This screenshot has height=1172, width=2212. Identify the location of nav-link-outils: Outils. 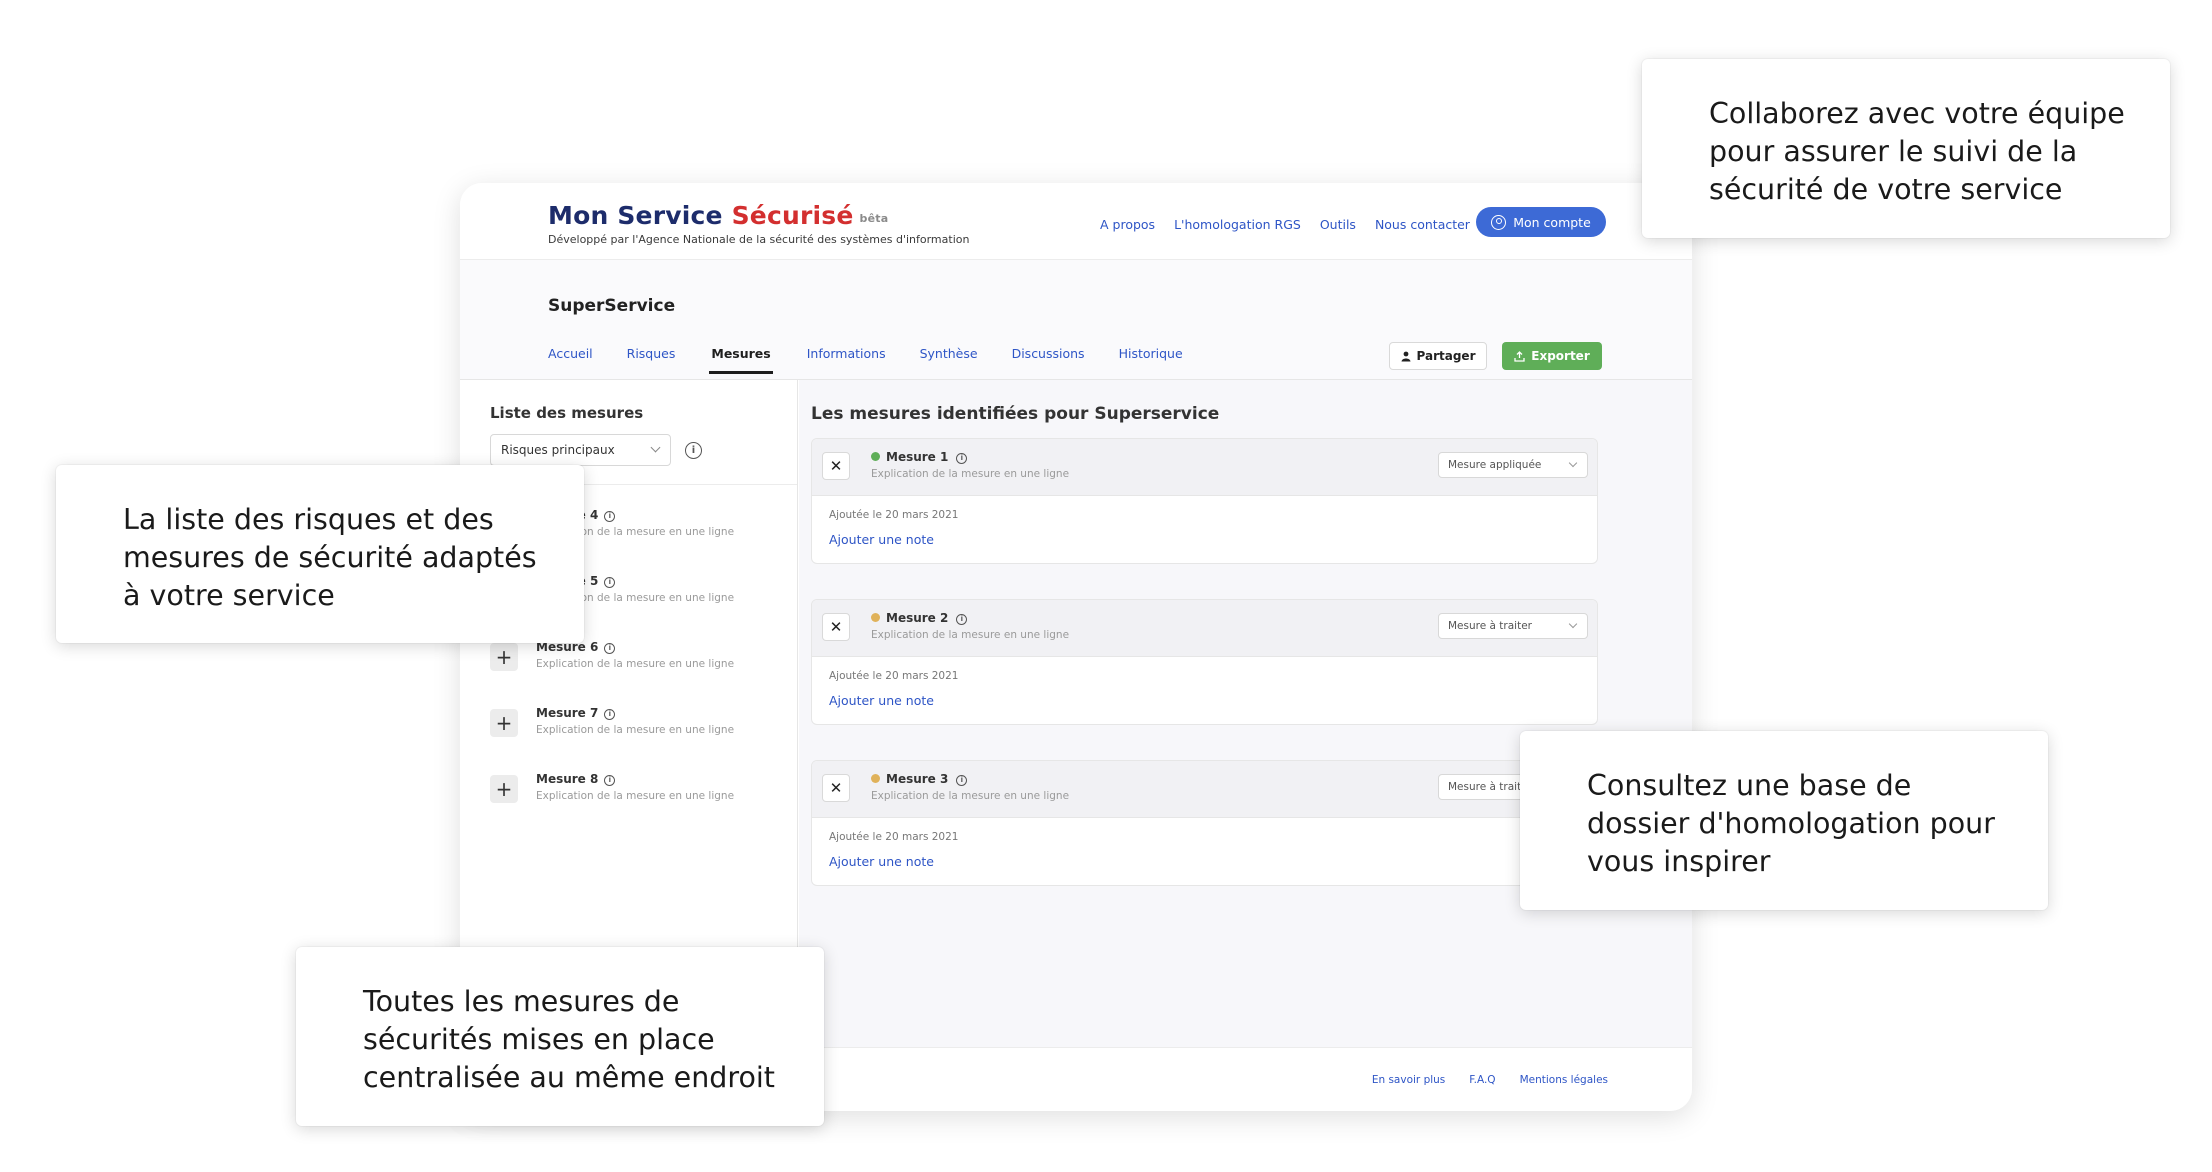
(1338, 224).